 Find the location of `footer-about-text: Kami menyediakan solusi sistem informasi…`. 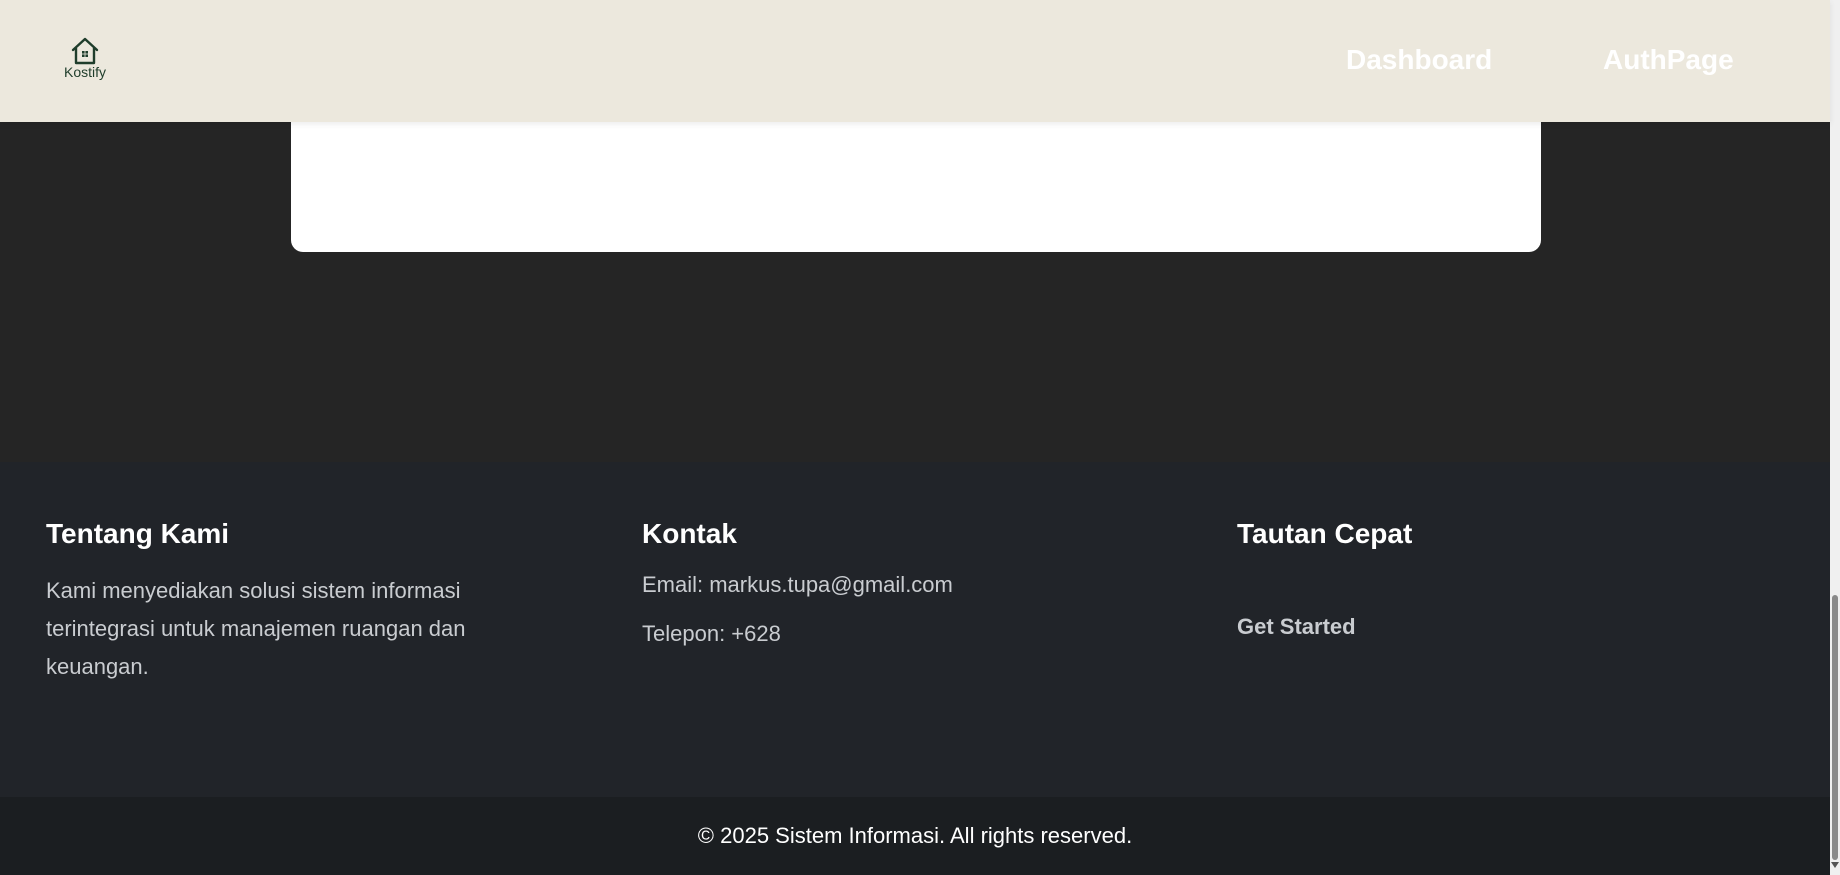

footer-about-text: Kami menyediakan solusi sistem informasi… is located at coordinates (256, 628).